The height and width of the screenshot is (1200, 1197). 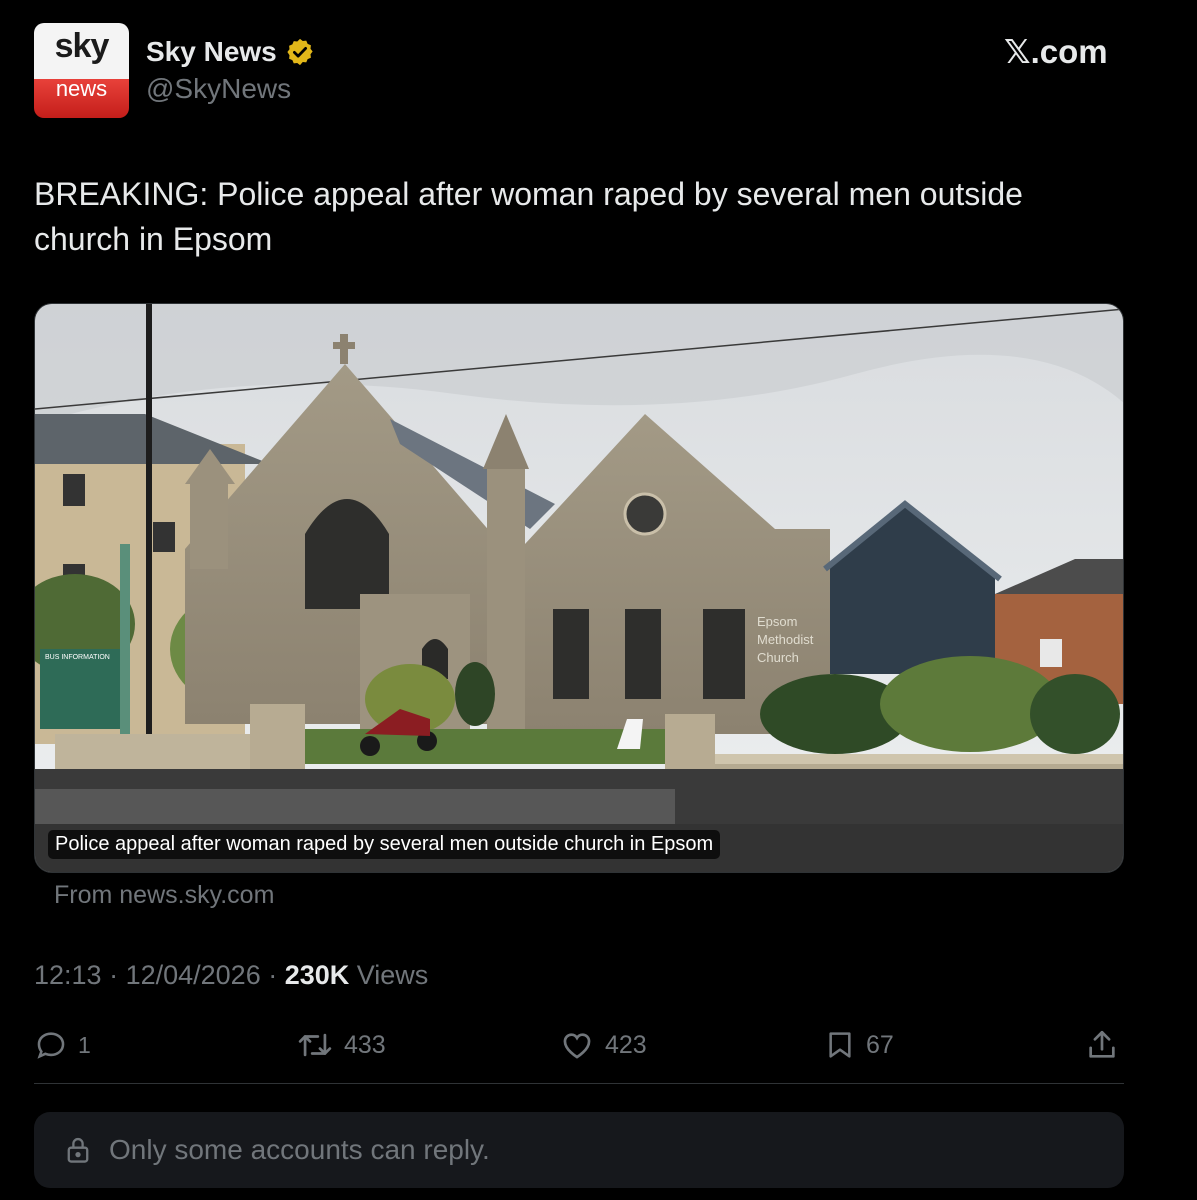 I want to click on views-count: 230K, so click(x=317, y=975).